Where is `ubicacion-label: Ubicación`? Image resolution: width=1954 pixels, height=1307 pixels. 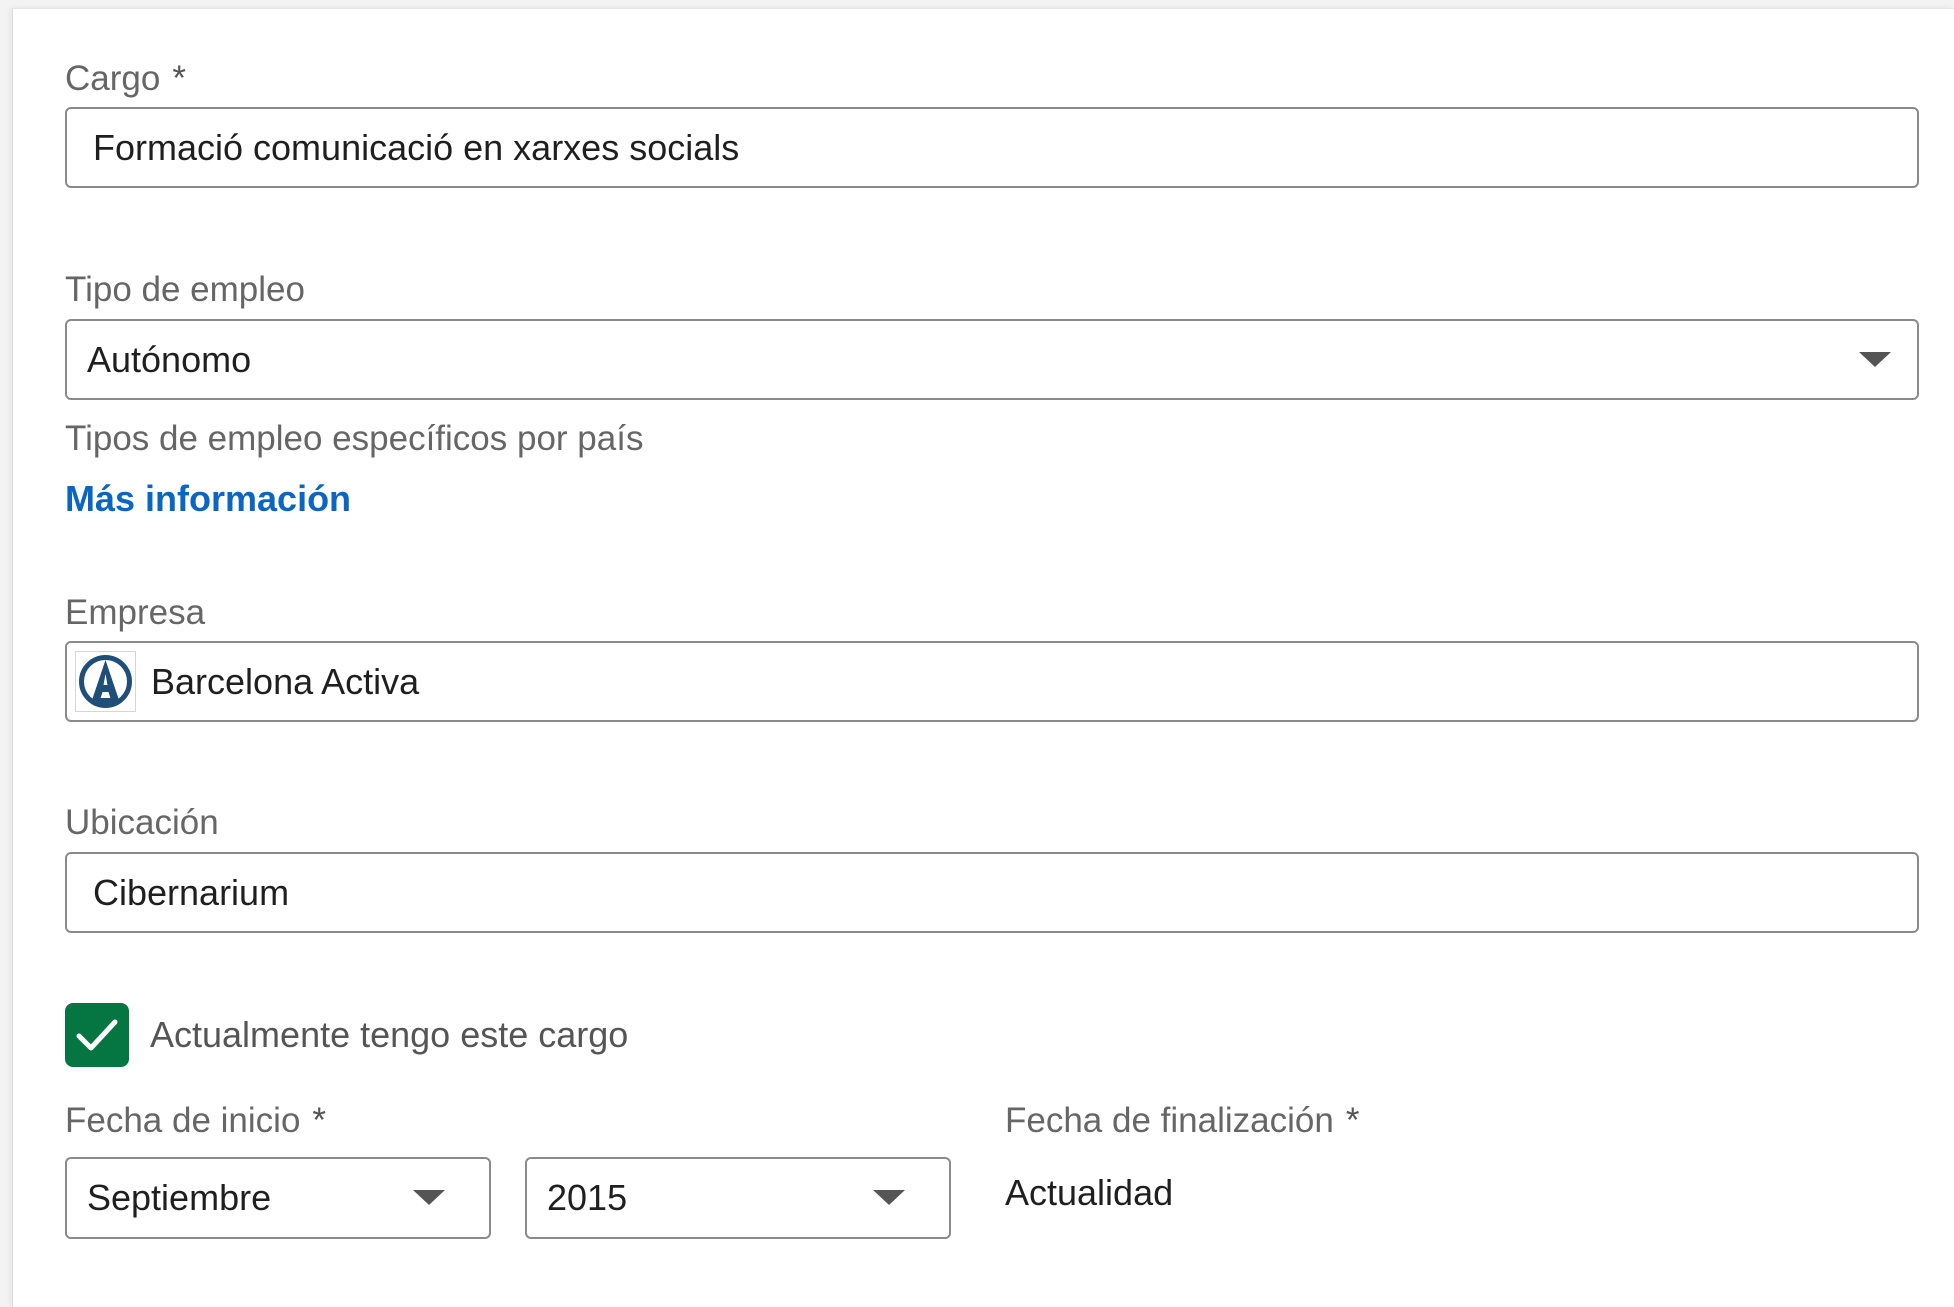
ubicacion-label: Ubicación is located at coordinates (142, 822).